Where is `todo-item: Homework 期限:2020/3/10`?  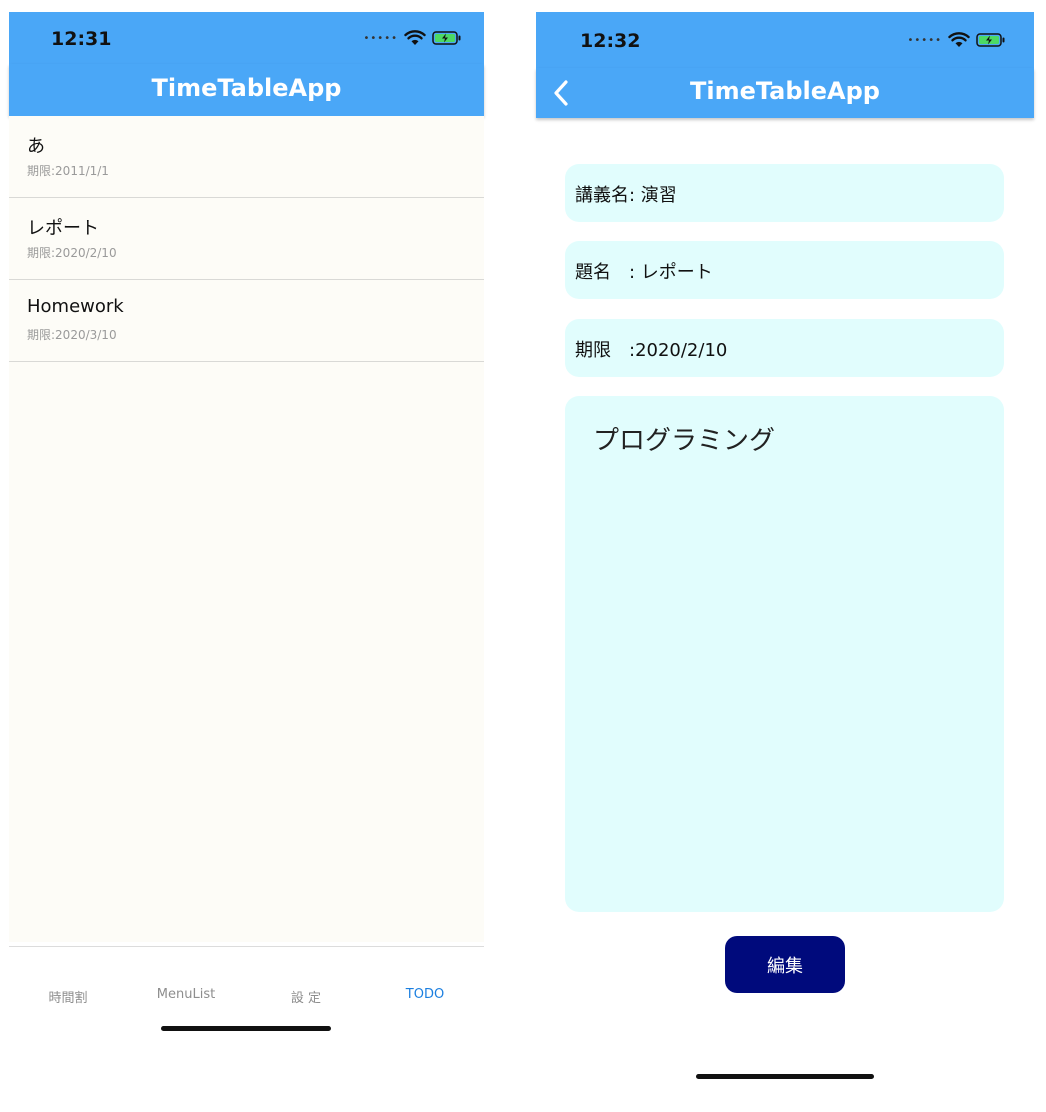 todo-item: Homework 期限:2020/3/10 is located at coordinates (246, 321).